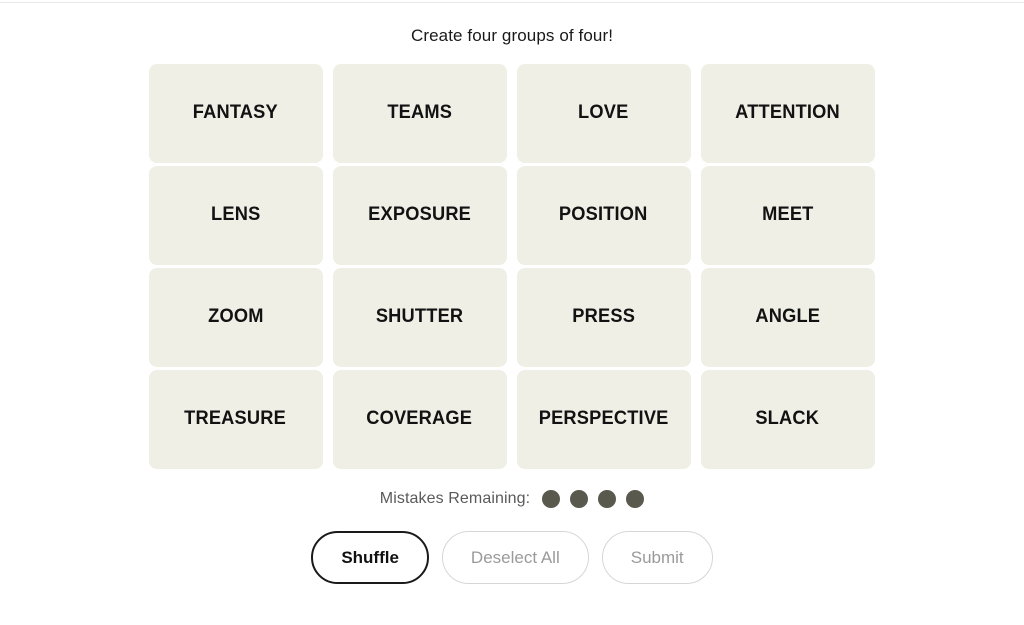  I want to click on word-tile-perspective: PERSPECTIVE, so click(603, 419).